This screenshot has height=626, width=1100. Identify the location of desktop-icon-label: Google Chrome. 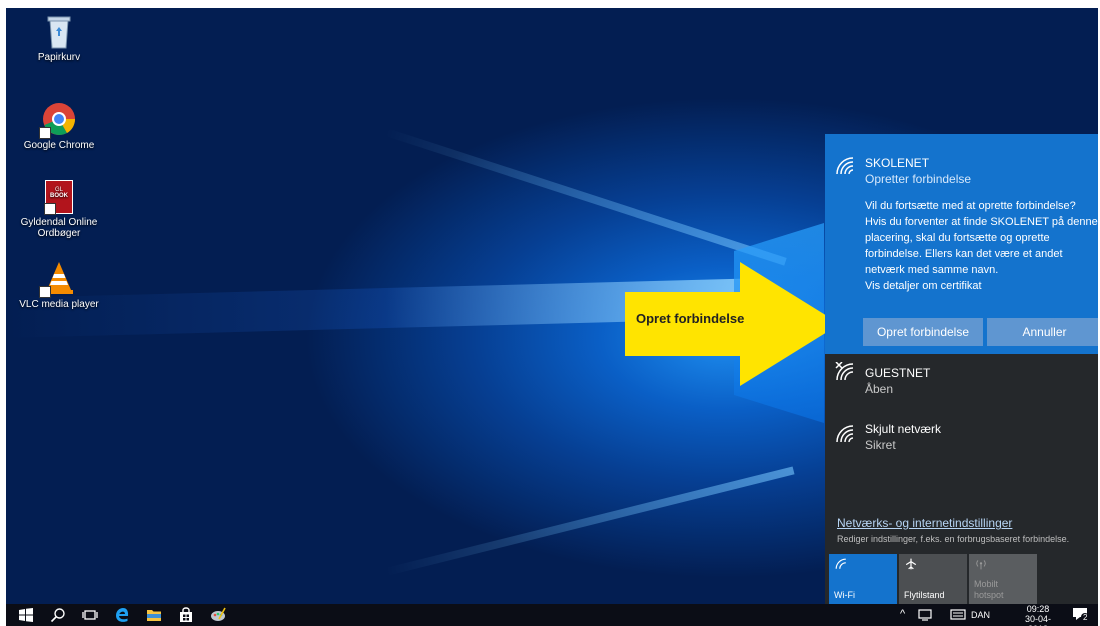
(59, 145).